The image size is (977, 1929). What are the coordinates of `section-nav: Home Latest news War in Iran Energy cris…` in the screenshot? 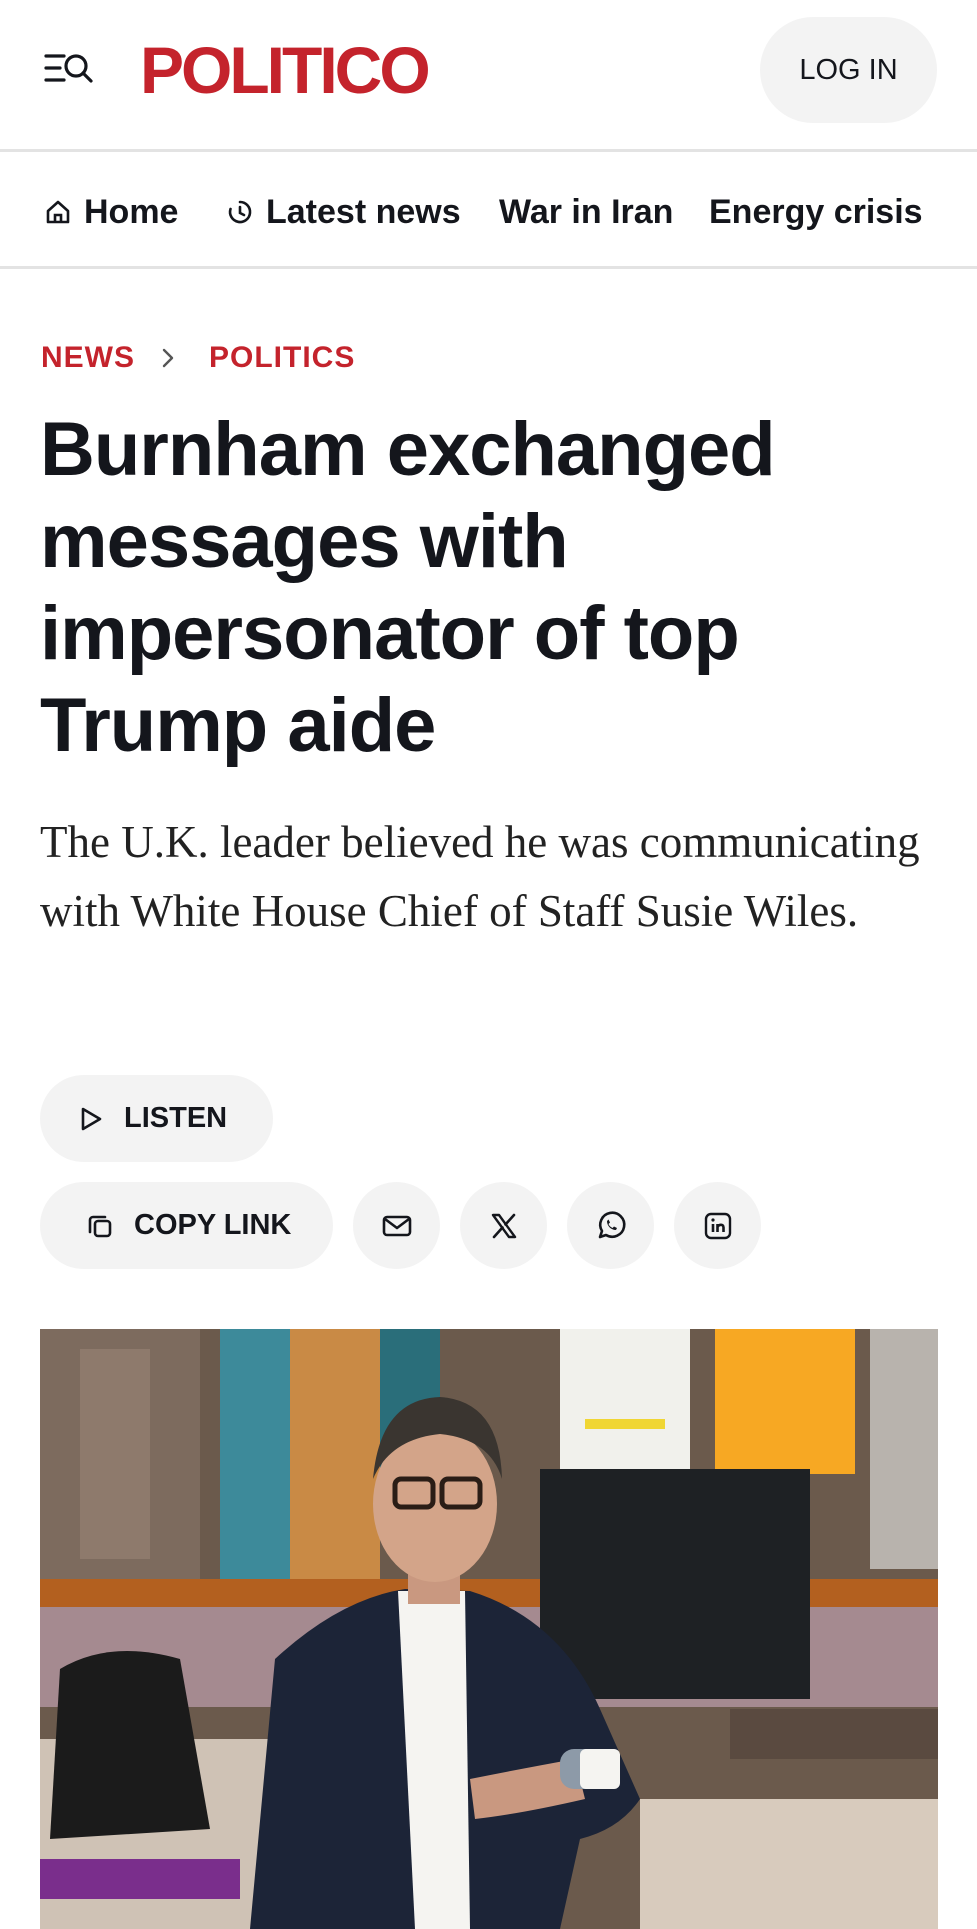 It's located at (488, 212).